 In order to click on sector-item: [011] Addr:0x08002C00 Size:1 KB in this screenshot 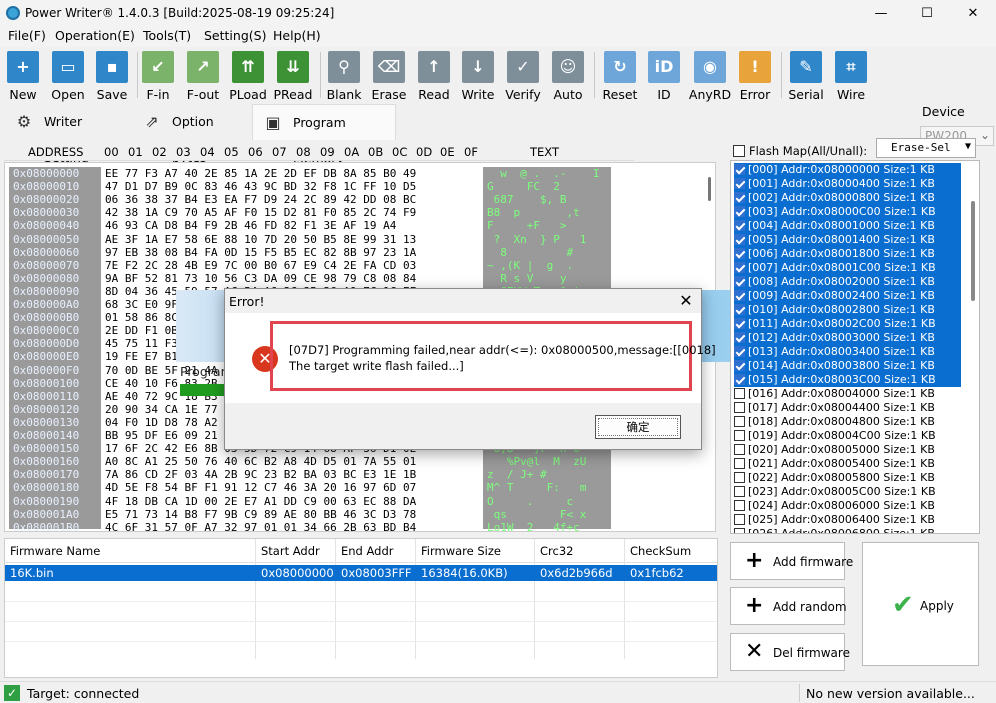, I will do `click(847, 324)`.